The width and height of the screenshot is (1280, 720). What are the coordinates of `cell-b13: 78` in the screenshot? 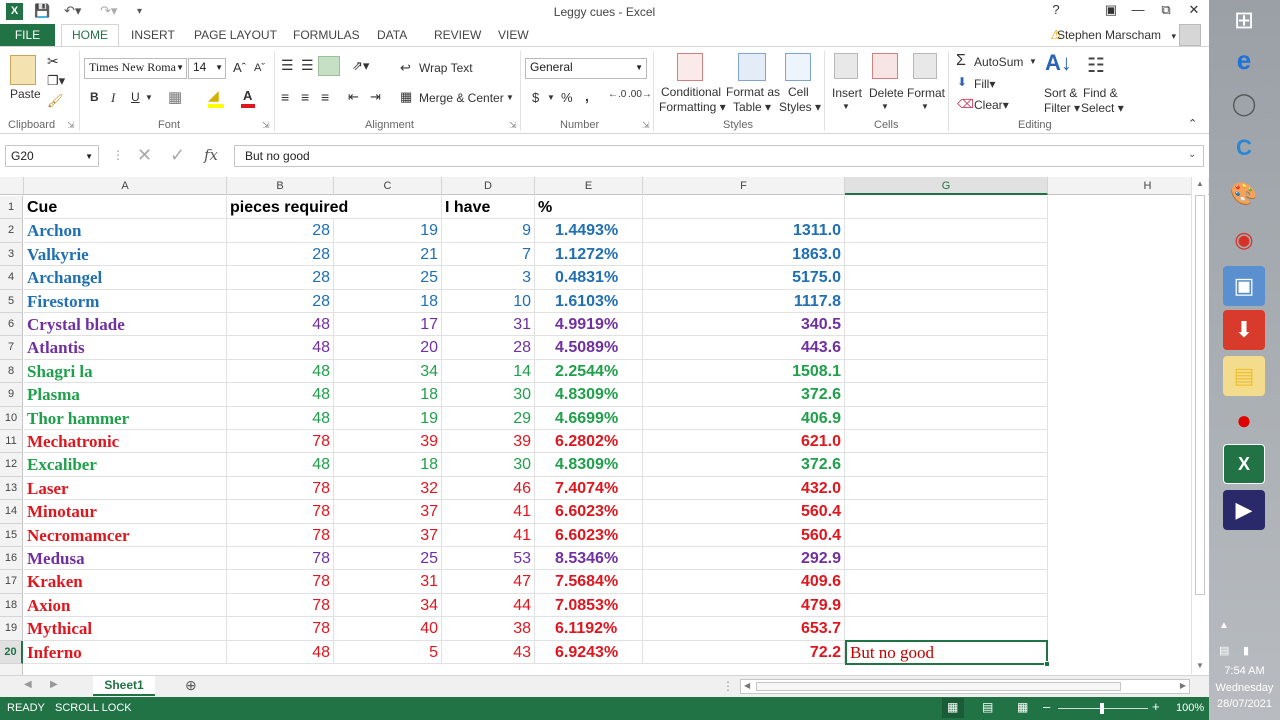 It's located at (280, 488).